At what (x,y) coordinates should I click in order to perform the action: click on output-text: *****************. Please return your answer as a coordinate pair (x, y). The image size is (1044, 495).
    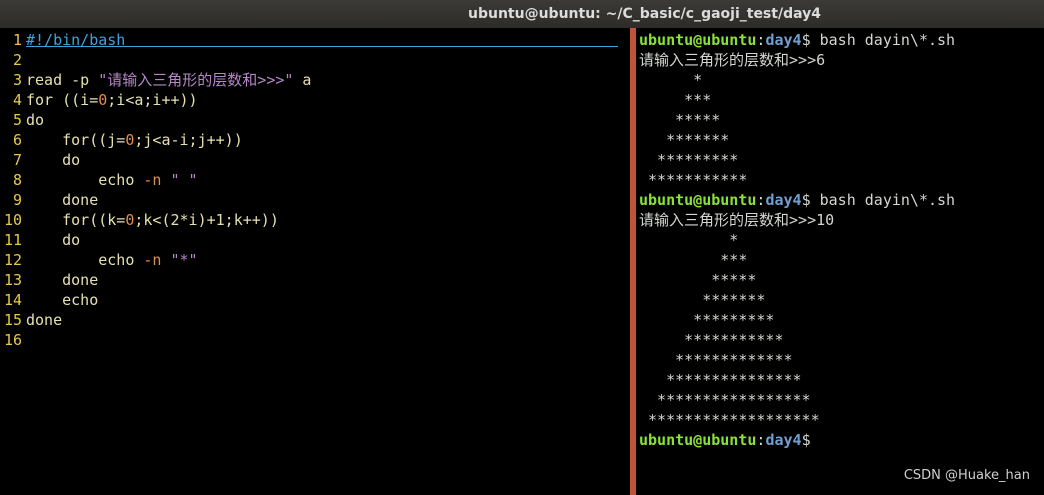
    Looking at the image, I should click on (725, 400).